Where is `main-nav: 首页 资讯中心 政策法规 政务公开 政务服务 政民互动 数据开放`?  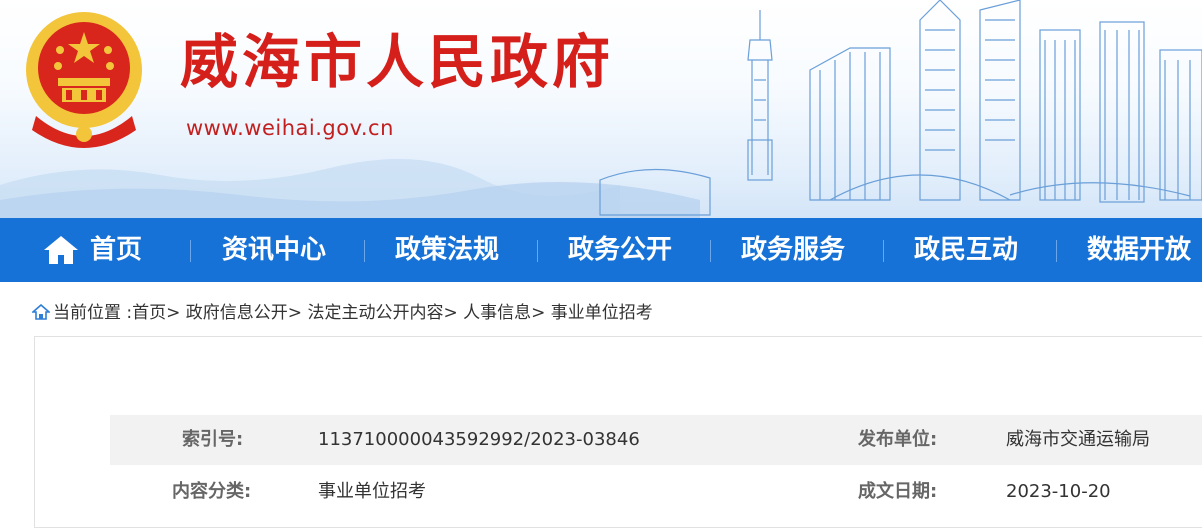 main-nav: 首页 资讯中心 政策法规 政务公开 政务服务 政民互动 数据开放 is located at coordinates (601, 250).